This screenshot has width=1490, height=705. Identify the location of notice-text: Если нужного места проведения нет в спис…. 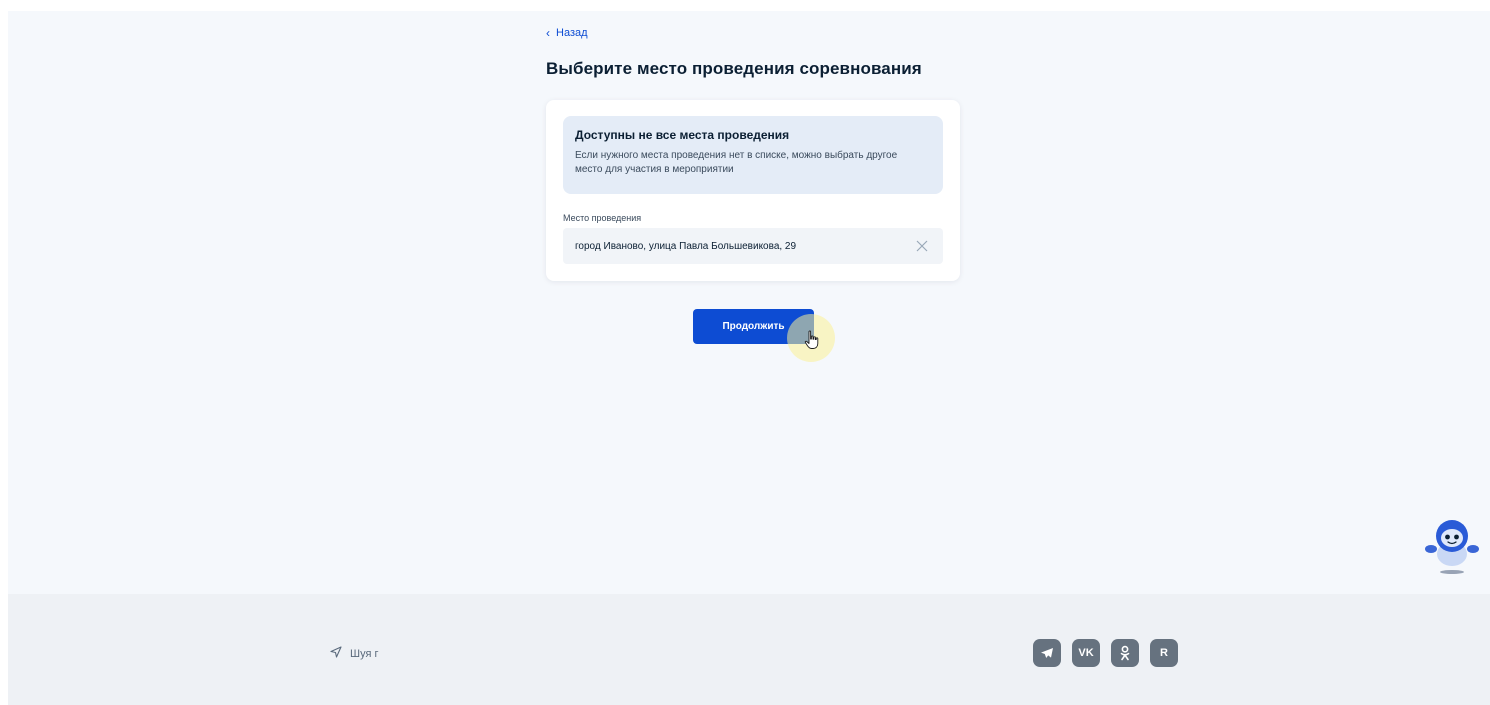
(736, 162).